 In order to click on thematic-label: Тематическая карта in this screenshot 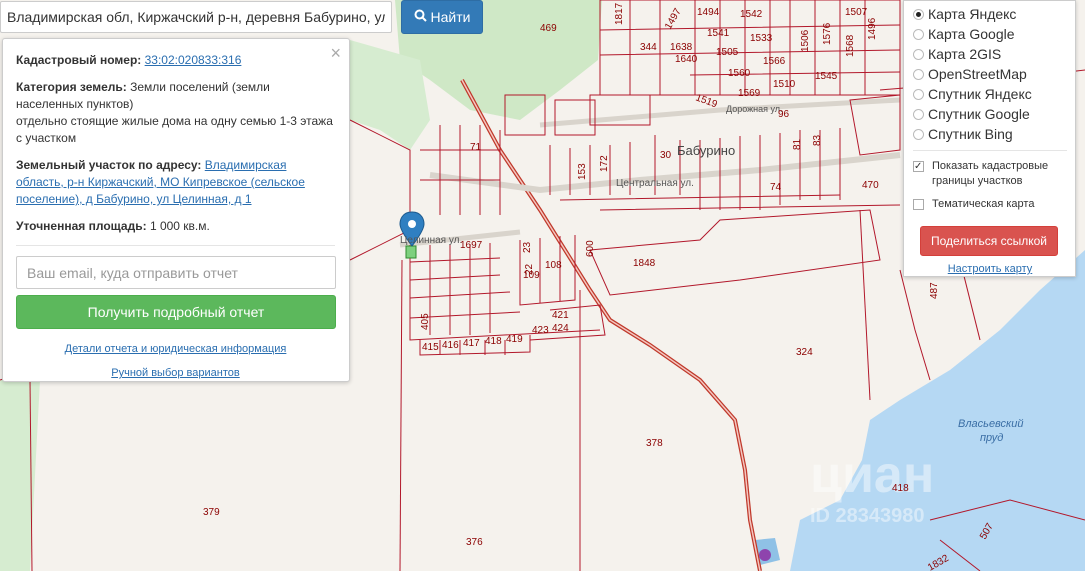, I will do `click(983, 204)`.